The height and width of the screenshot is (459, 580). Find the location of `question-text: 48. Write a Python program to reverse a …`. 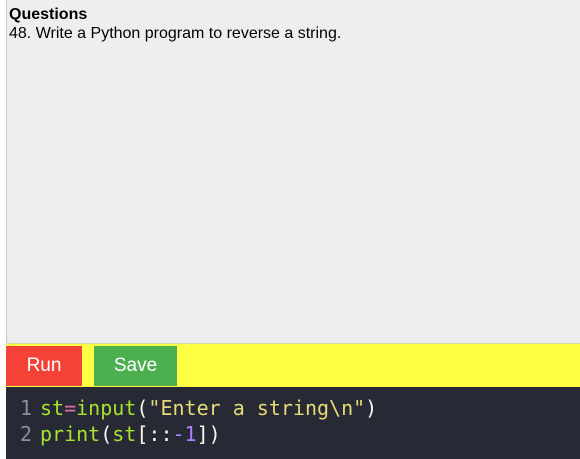

question-text: 48. Write a Python program to reverse a … is located at coordinates (175, 33).